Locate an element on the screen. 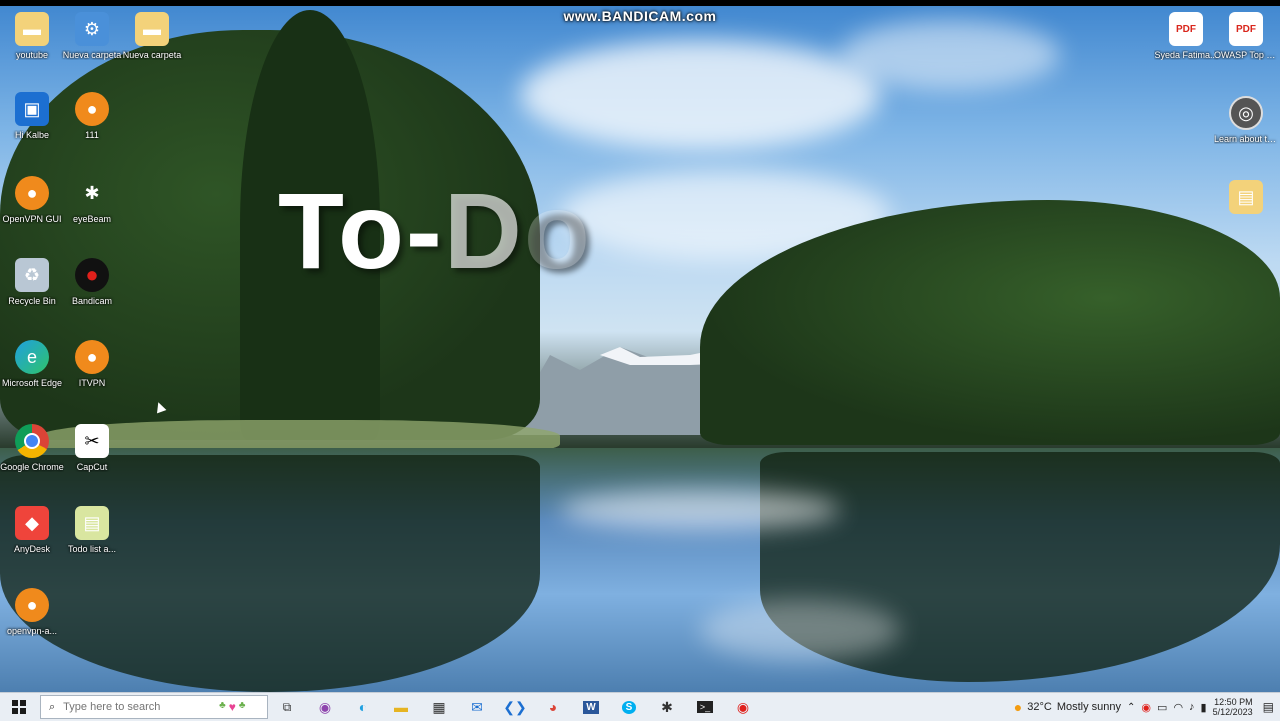 Image resolution: width=1280 pixels, height=721 pixels. desktop-icon-google-chrome: Google Chrome is located at coordinates (32, 448).